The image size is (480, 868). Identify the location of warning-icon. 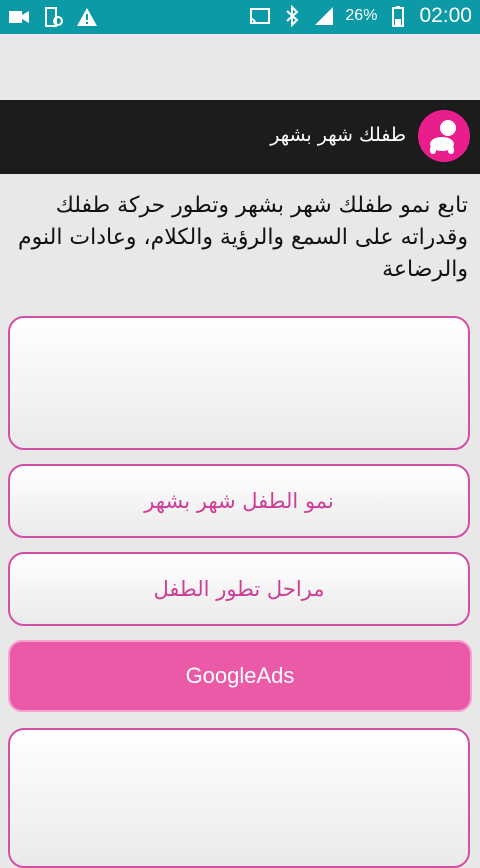
(87, 17).